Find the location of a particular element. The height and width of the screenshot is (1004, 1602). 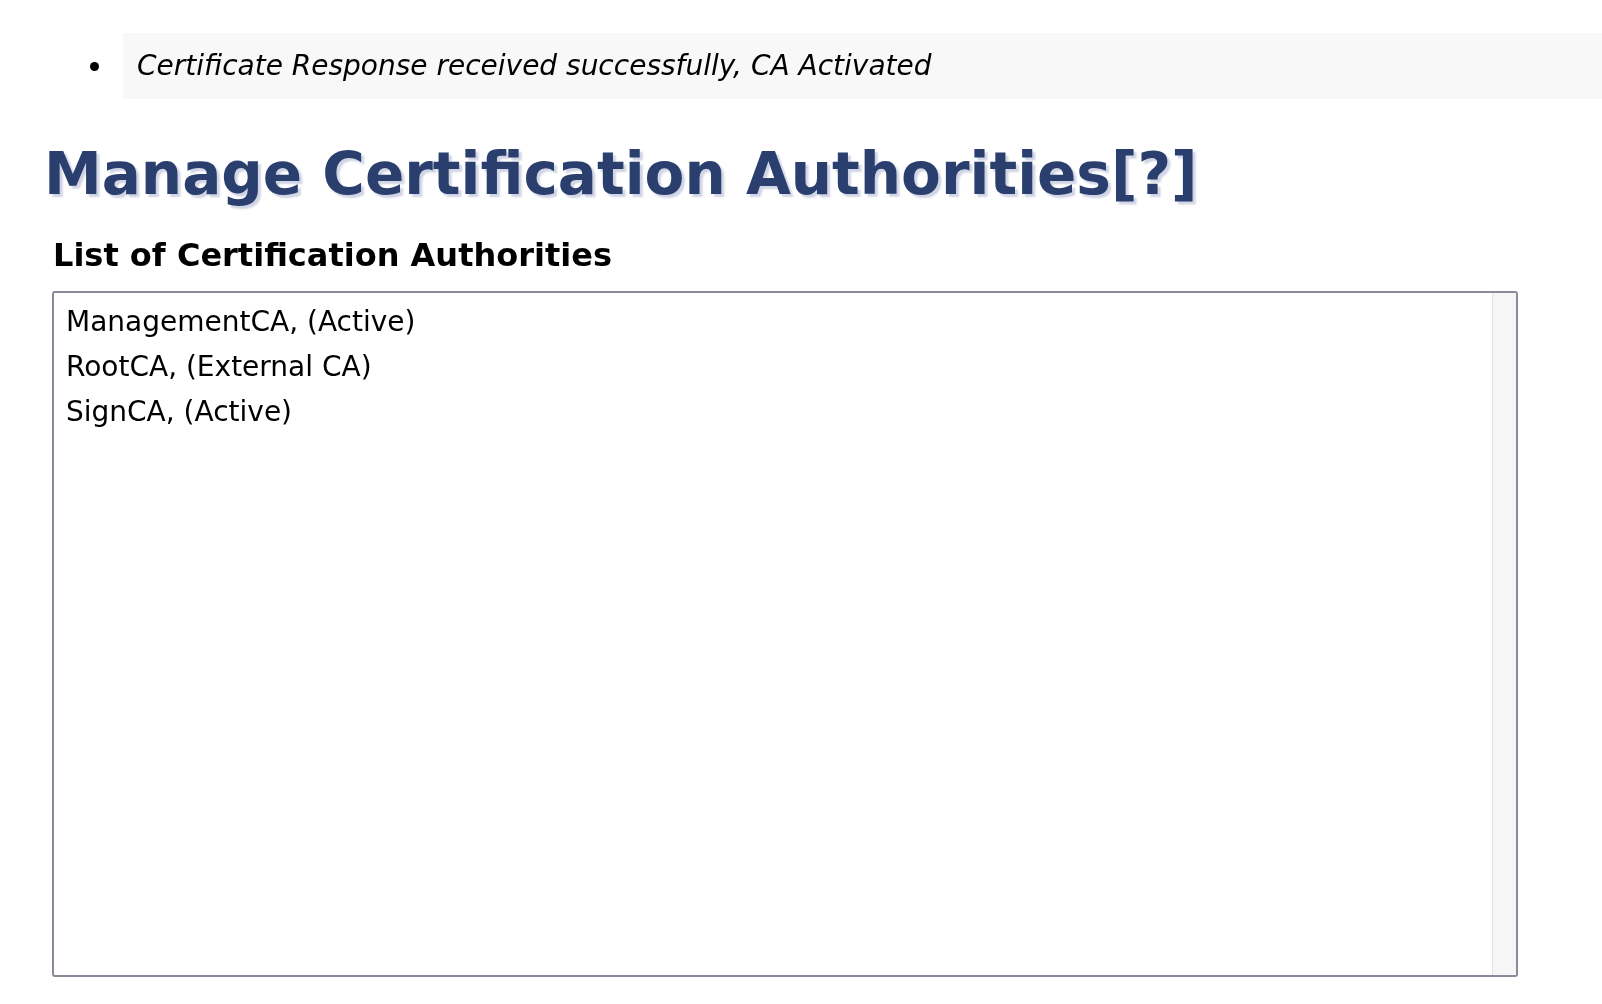

list-heading: List of Certification Authorities is located at coordinates (333, 255).